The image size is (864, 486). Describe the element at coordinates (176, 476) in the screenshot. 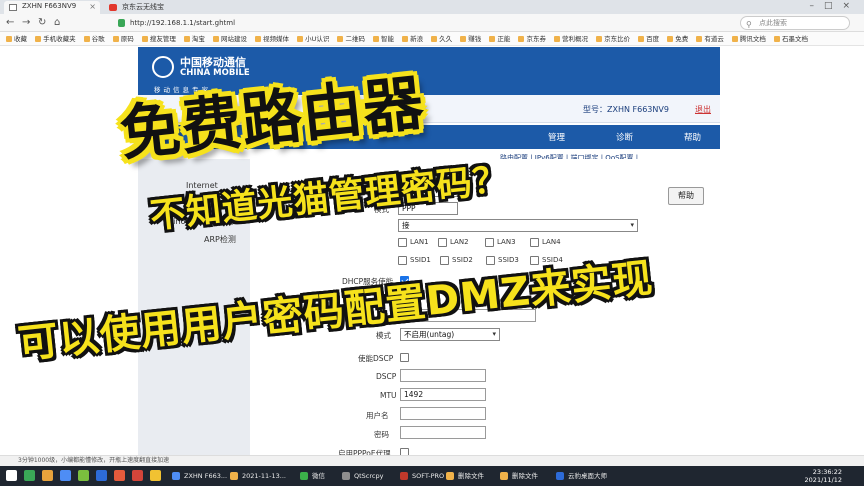

I see `browser-icon` at that location.